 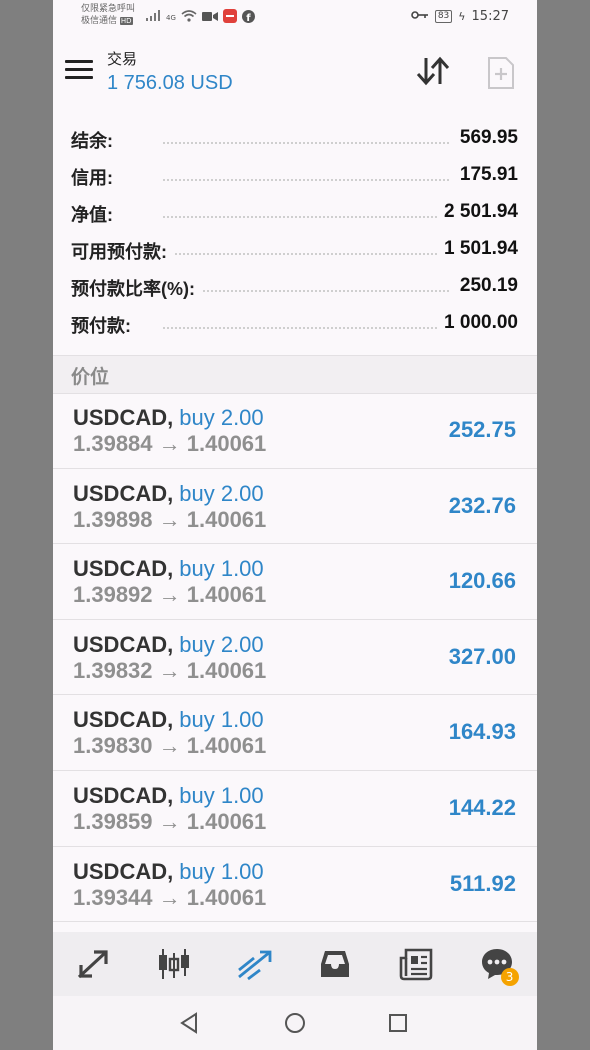 I want to click on nav-news, so click(x=416, y=964).